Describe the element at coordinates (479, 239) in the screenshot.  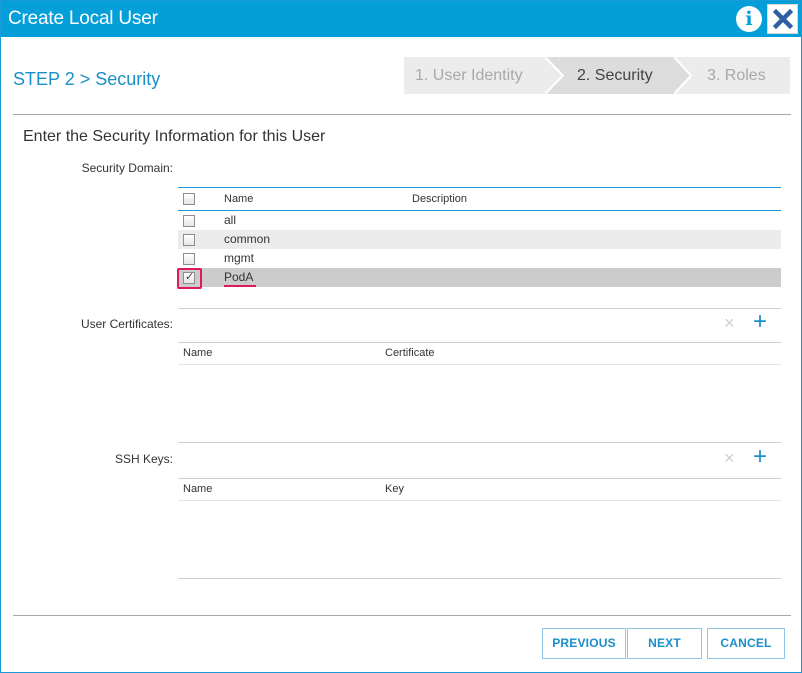
I see `table-row: common` at that location.